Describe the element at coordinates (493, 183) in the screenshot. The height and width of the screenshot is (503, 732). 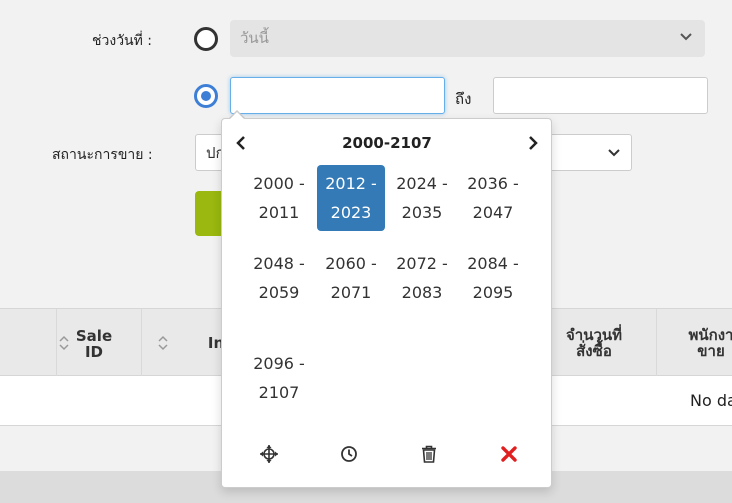
I see `decade-start: 2036 -` at that location.